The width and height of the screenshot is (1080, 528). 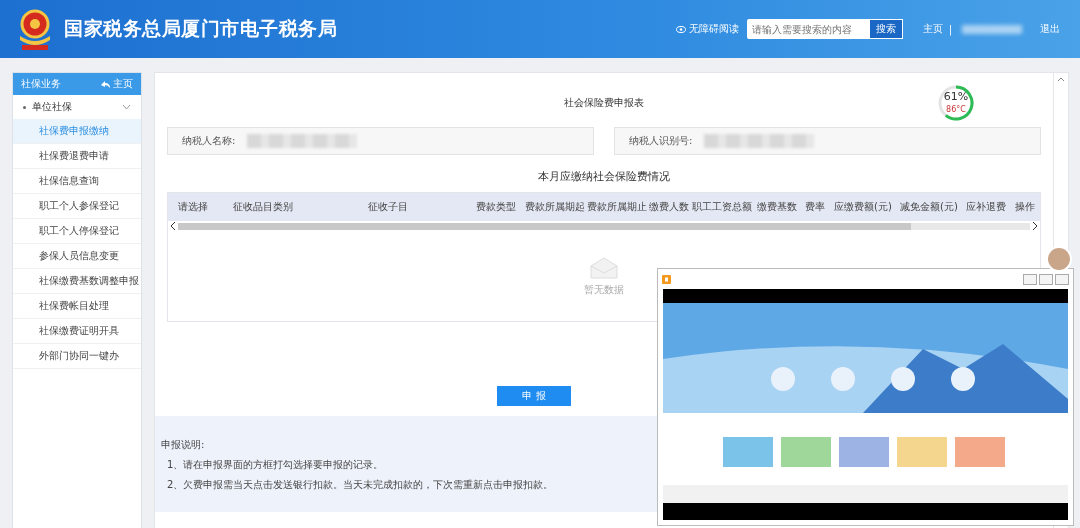 What do you see at coordinates (361, 485) in the screenshot?
I see `note-text: 2、欠费申报需当天点击发送银行扣款。当天未完成扣款的，下次需重新点击申报扣款。` at bounding box center [361, 485].